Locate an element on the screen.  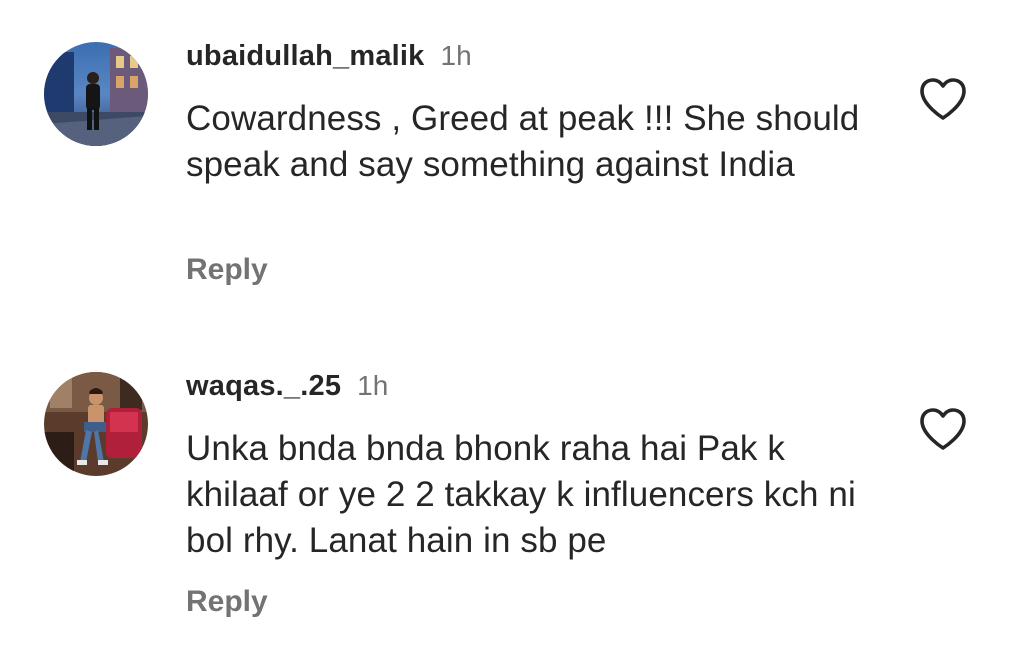
comment-meta: ubaidullah_malik 1h is located at coordinates (329, 58).